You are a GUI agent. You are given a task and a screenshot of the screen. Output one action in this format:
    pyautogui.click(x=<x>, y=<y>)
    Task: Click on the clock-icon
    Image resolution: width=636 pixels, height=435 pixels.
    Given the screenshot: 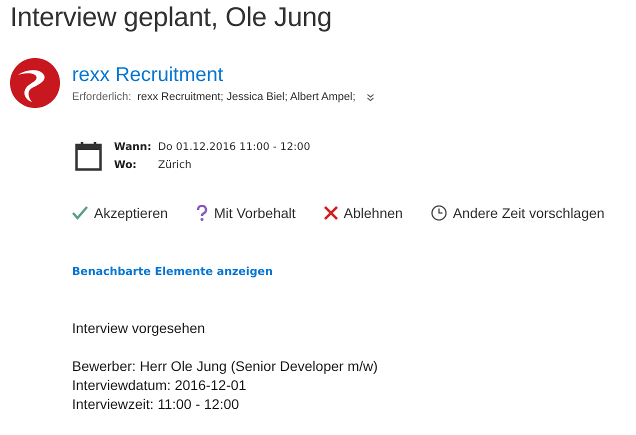 What is the action you would take?
    pyautogui.click(x=438, y=213)
    